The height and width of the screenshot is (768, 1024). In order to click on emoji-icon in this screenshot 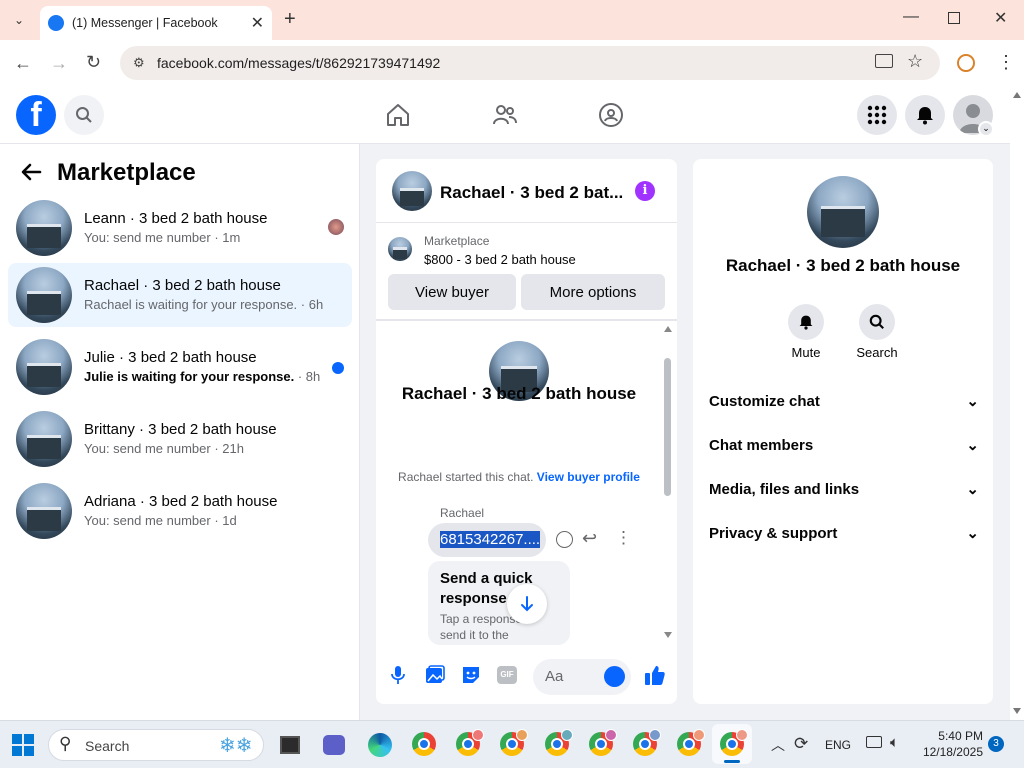, I will do `click(614, 676)`.